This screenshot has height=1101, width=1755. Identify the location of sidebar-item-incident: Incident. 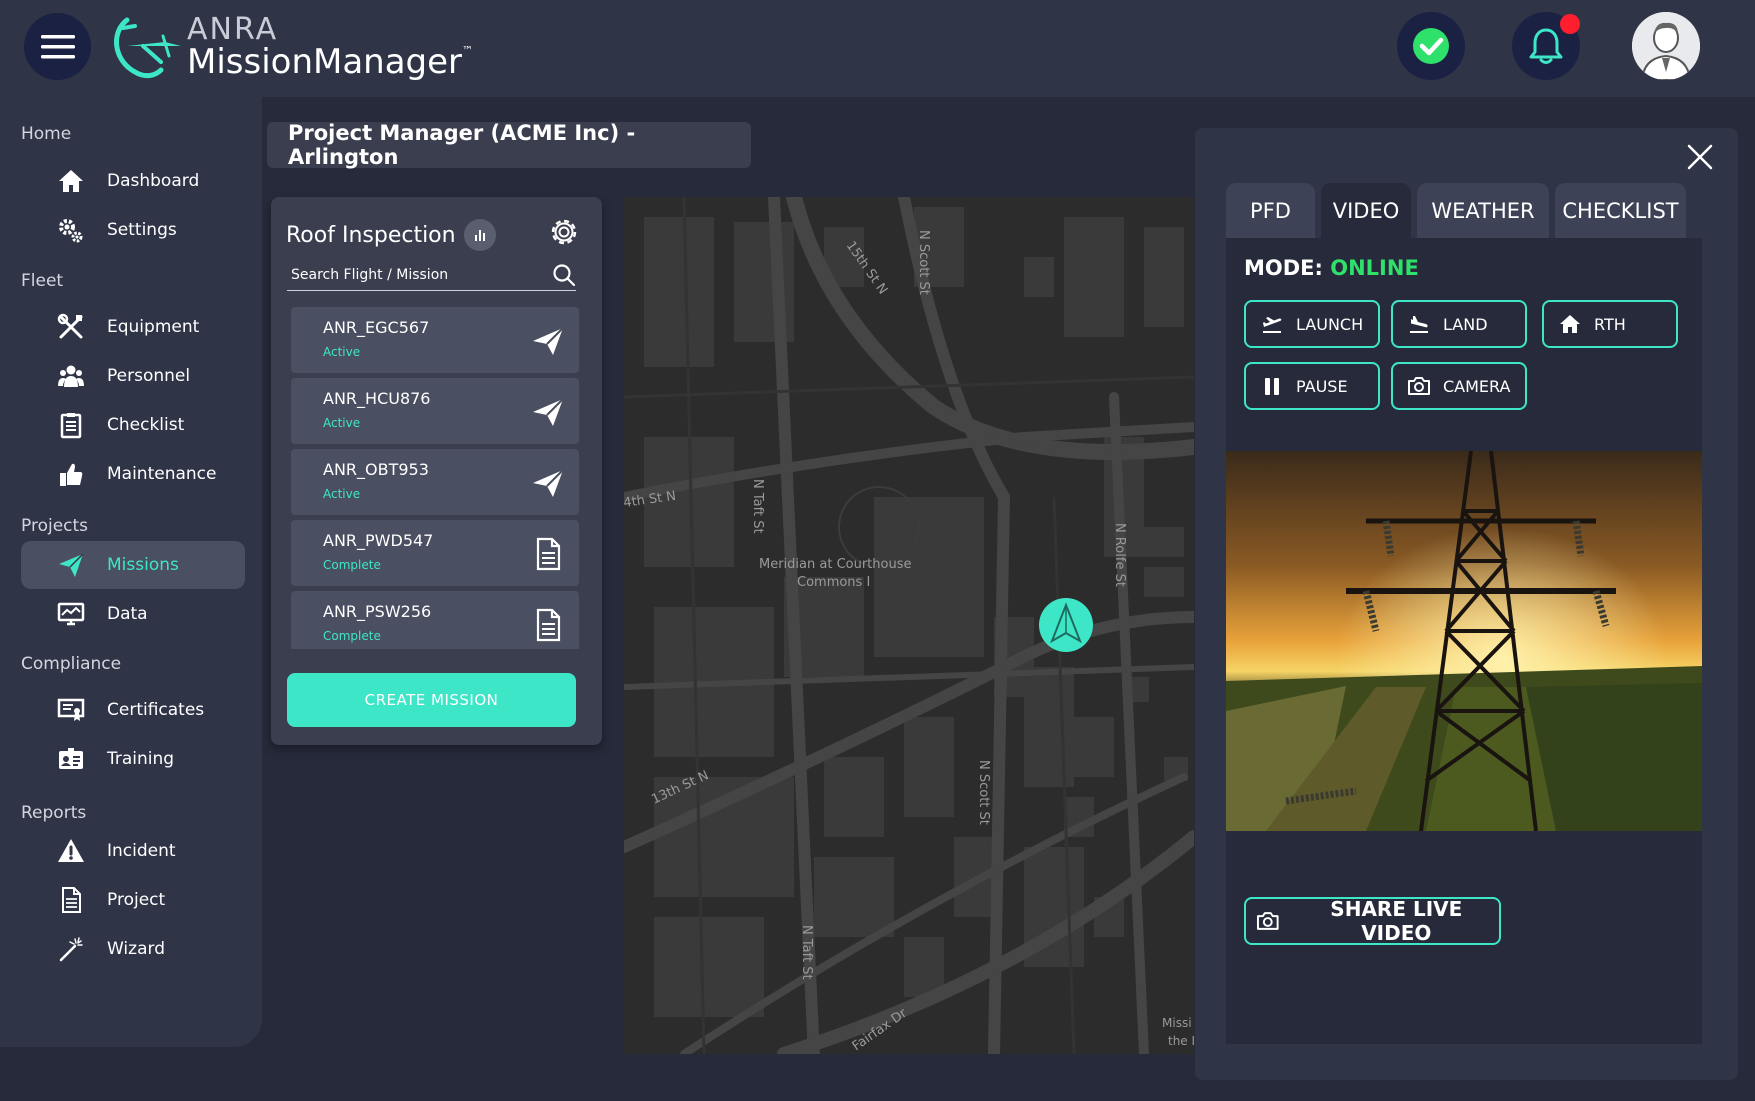
(133, 851).